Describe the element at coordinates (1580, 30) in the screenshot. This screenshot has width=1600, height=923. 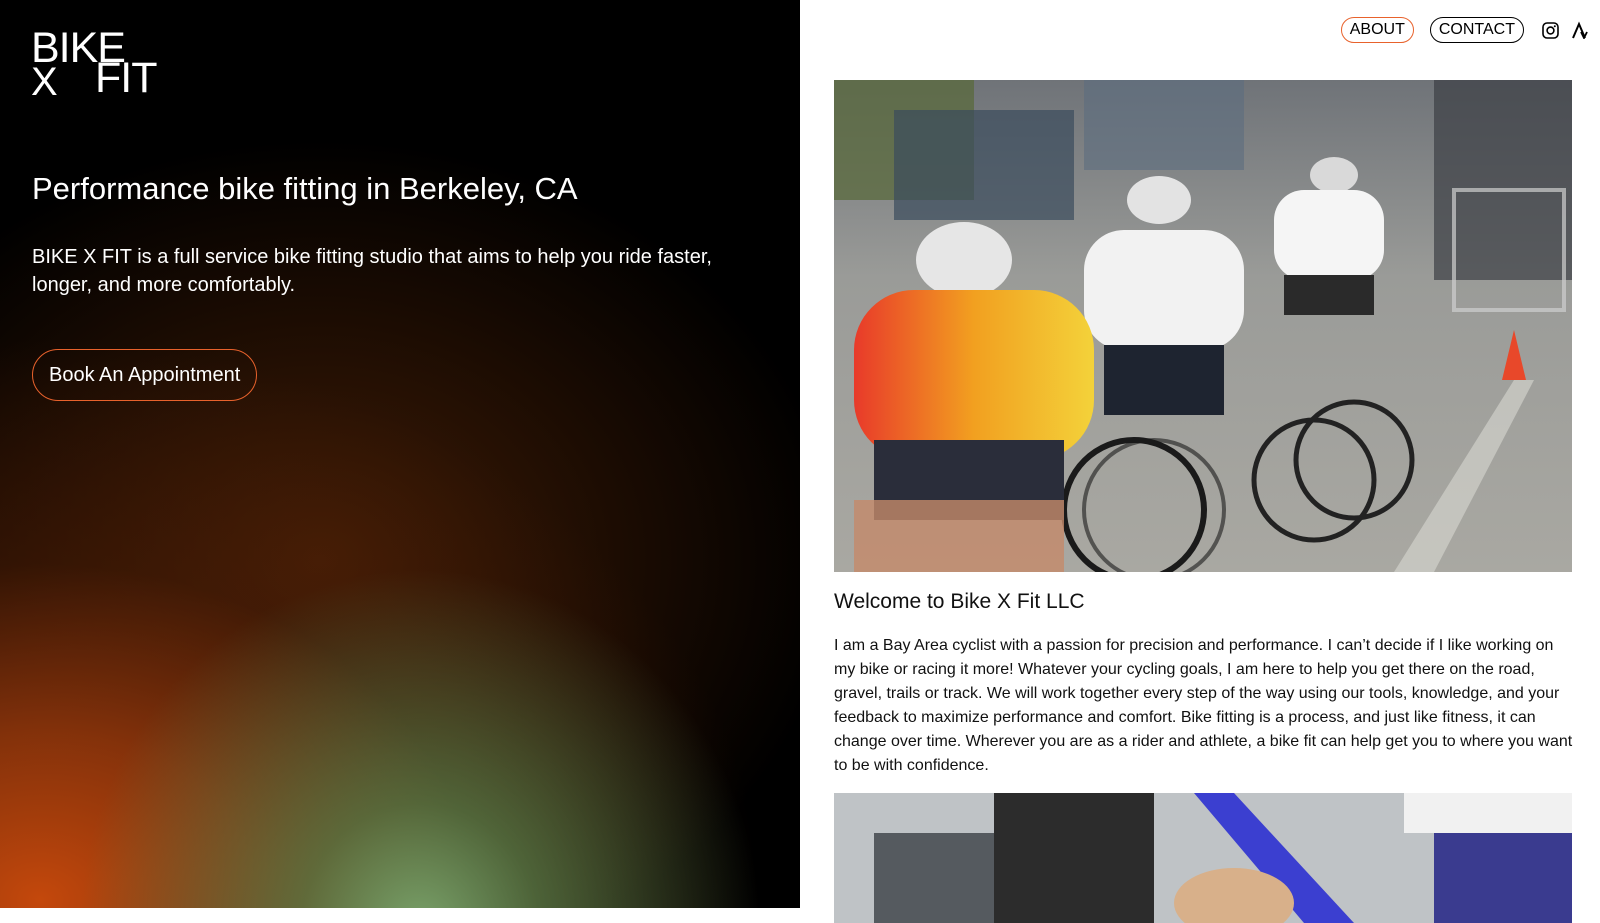
I see `strava-icon` at that location.